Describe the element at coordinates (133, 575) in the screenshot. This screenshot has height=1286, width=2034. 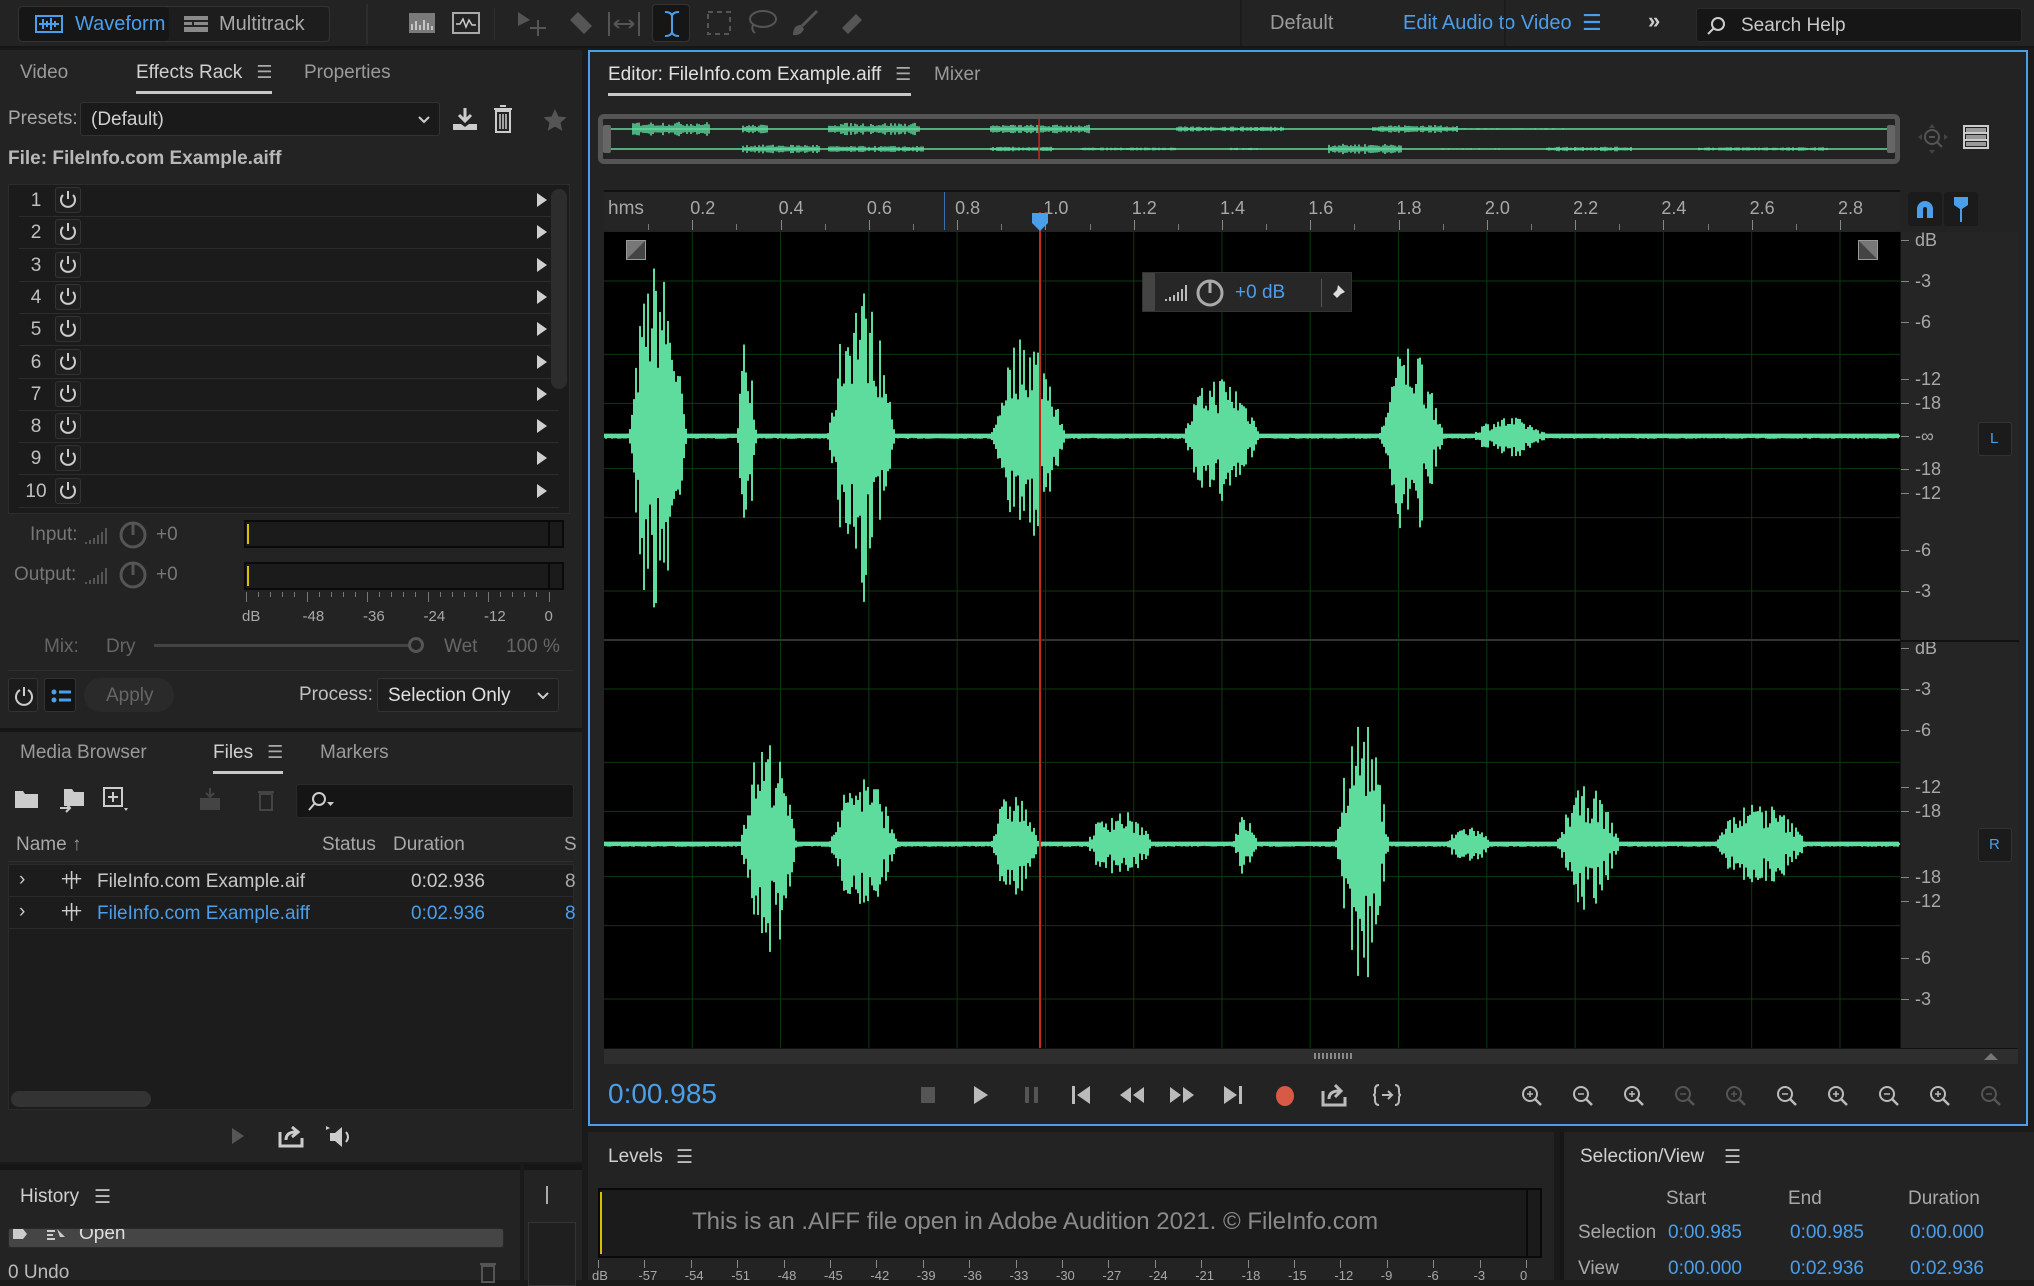
I see `output-gain-knob` at that location.